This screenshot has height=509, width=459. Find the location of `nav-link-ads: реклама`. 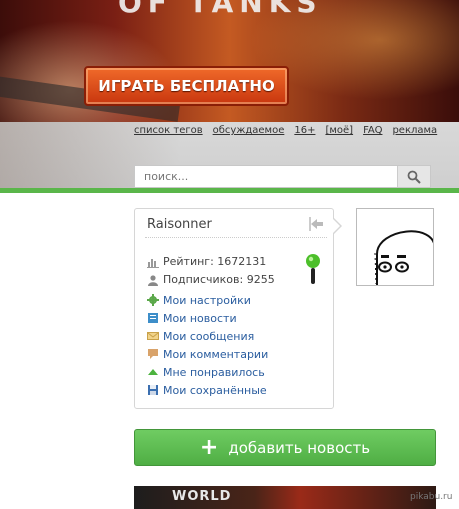

nav-link-ads: реклама is located at coordinates (414, 130).